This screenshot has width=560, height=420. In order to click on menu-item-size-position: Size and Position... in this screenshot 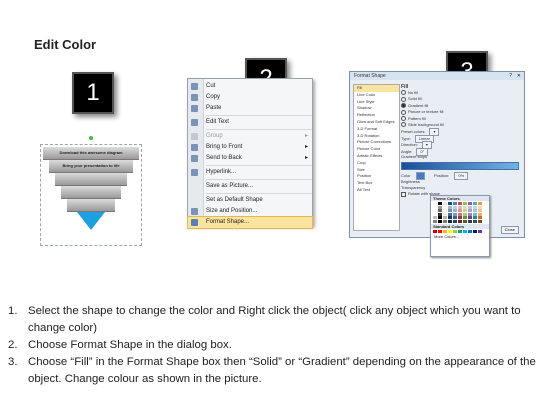, I will do `click(250, 211)`.